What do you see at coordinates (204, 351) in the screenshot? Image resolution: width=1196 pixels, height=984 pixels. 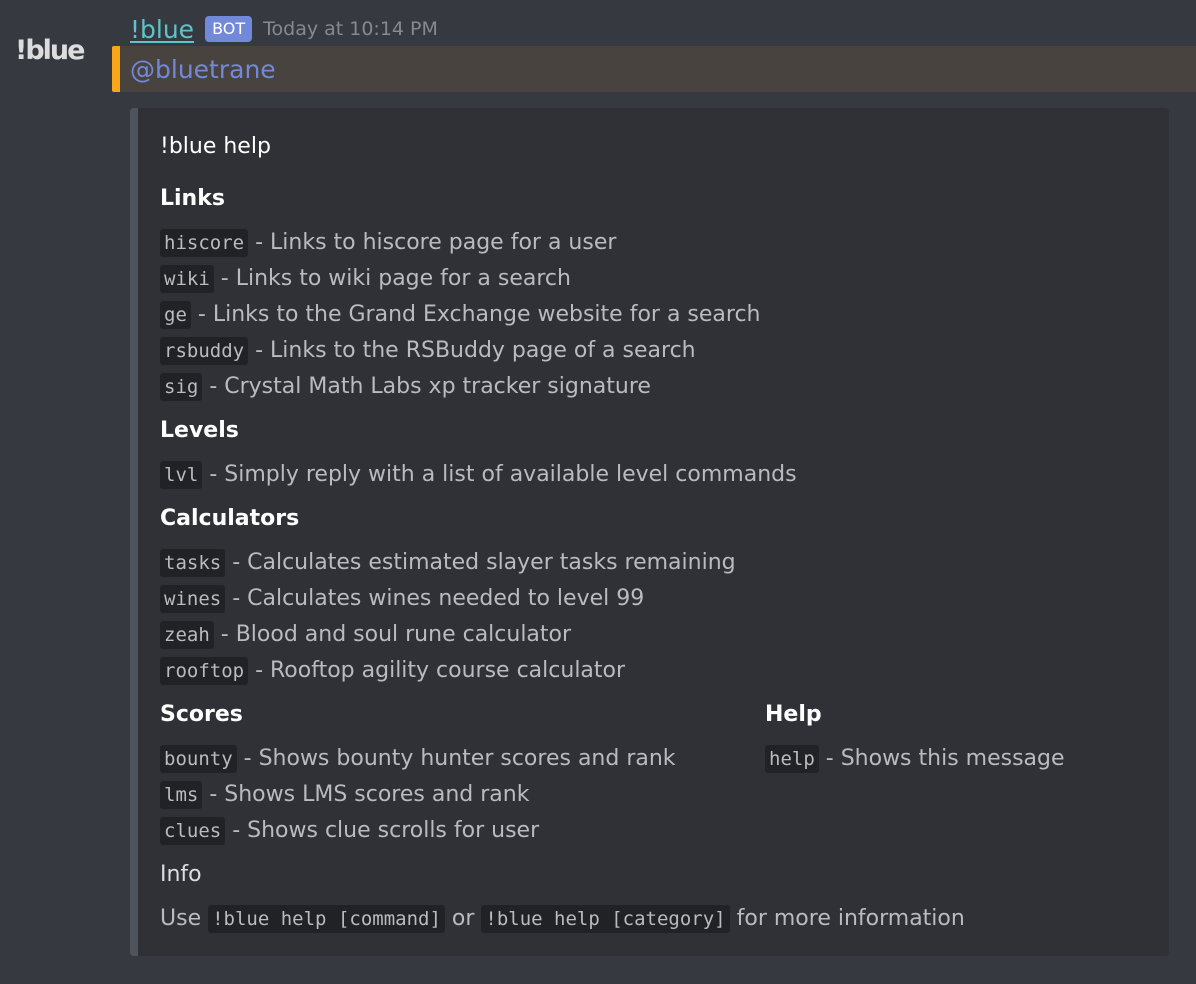 I see `command-code: rsbuddy` at bounding box center [204, 351].